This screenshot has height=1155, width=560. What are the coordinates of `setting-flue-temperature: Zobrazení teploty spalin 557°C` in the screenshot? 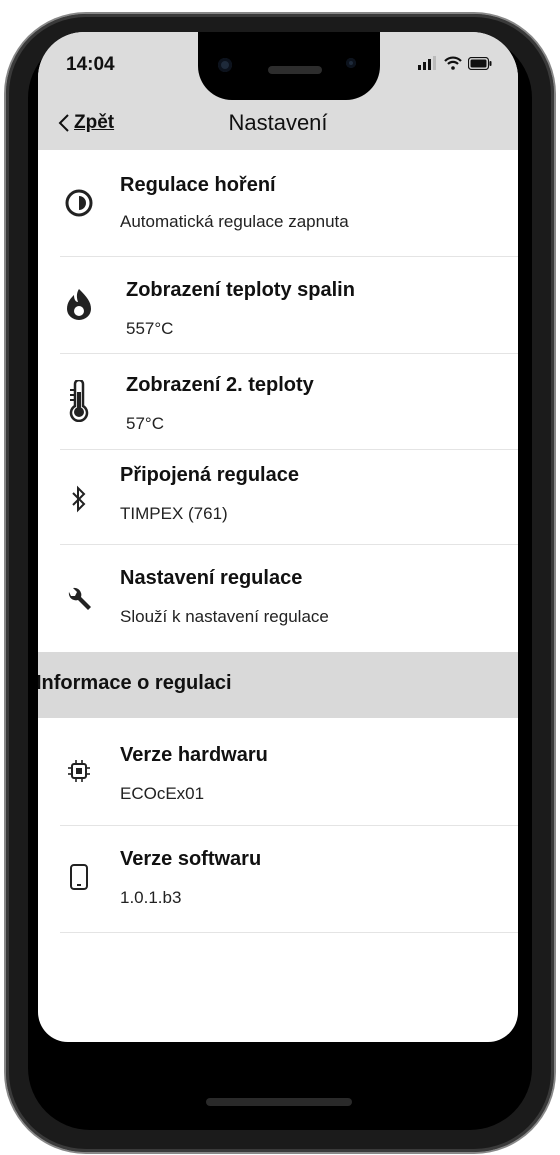 It's located at (278, 305).